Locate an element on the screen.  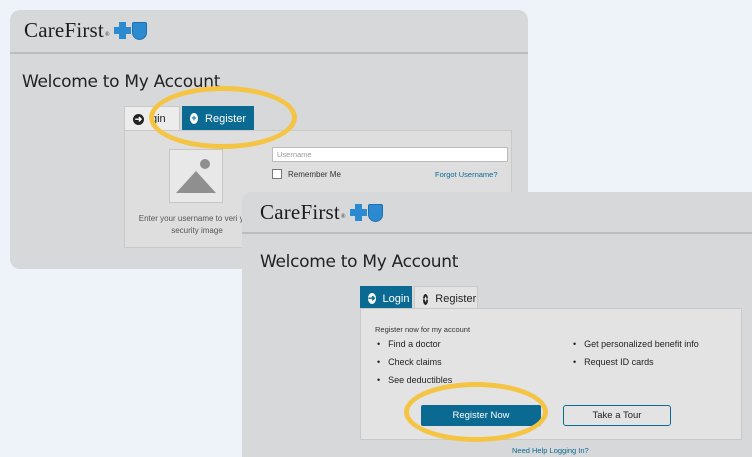
list-item: • See deductibles is located at coordinates (415, 380).